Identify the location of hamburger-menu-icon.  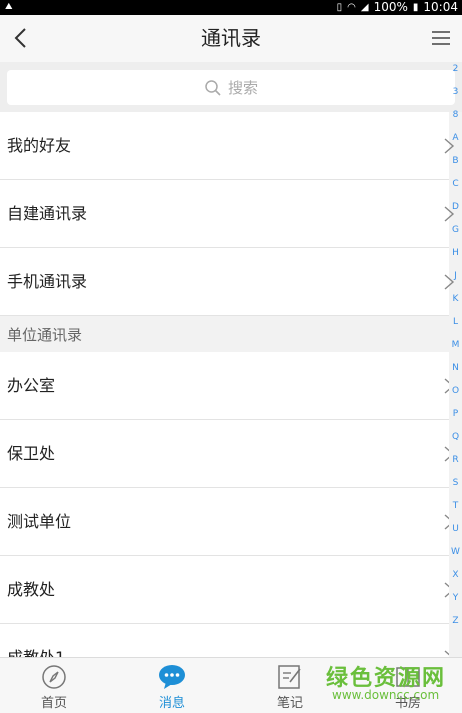
(441, 38).